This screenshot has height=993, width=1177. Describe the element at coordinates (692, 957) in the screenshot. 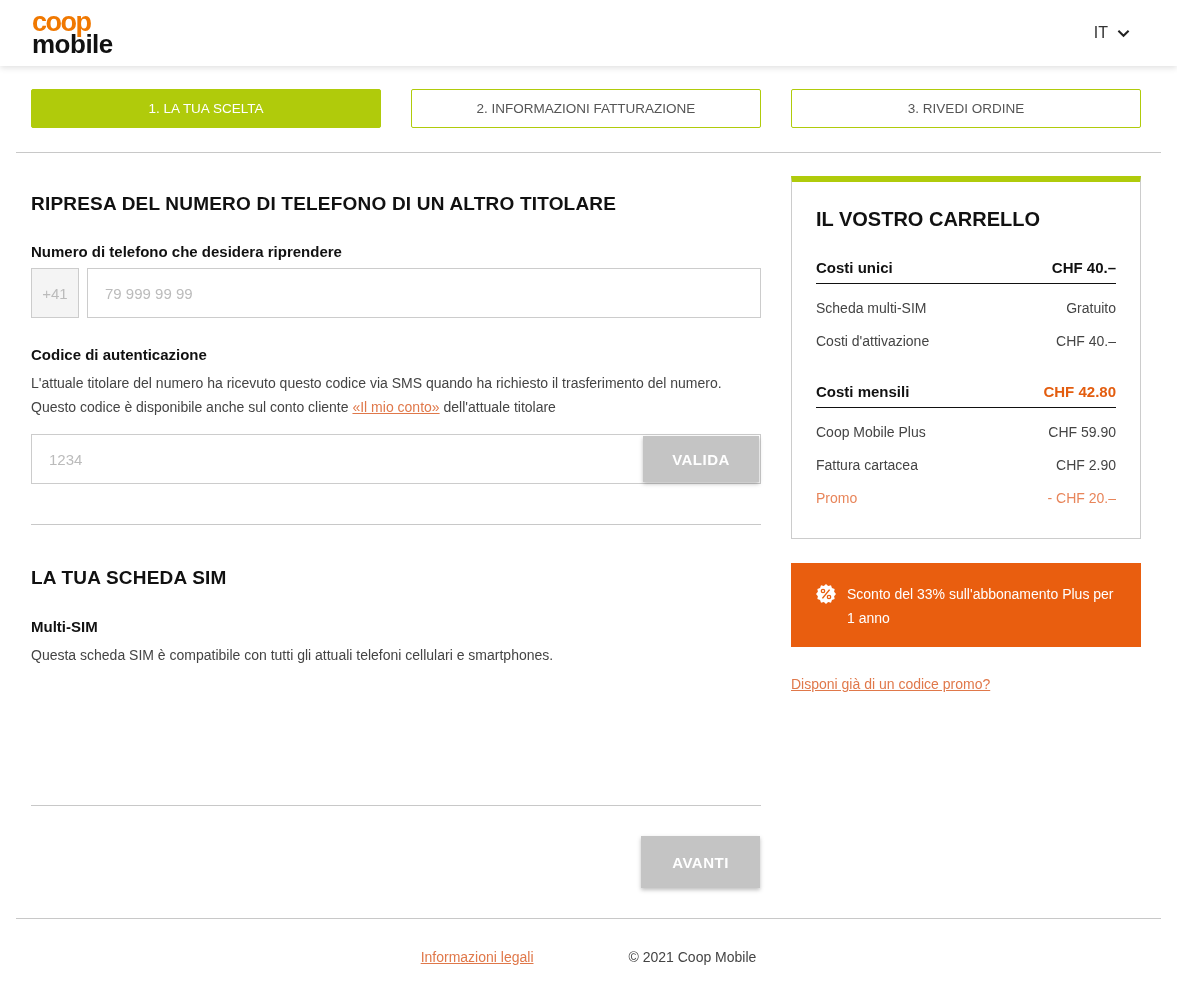

I see `copyright-text: © 2021 Coop Mobile` at that location.